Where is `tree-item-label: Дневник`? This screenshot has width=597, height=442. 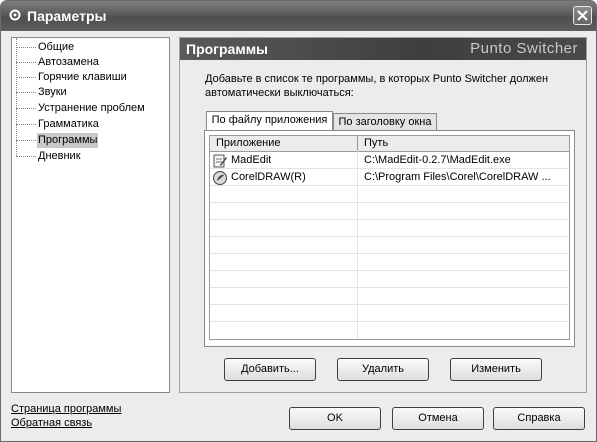 tree-item-label: Дневник is located at coordinates (59, 156).